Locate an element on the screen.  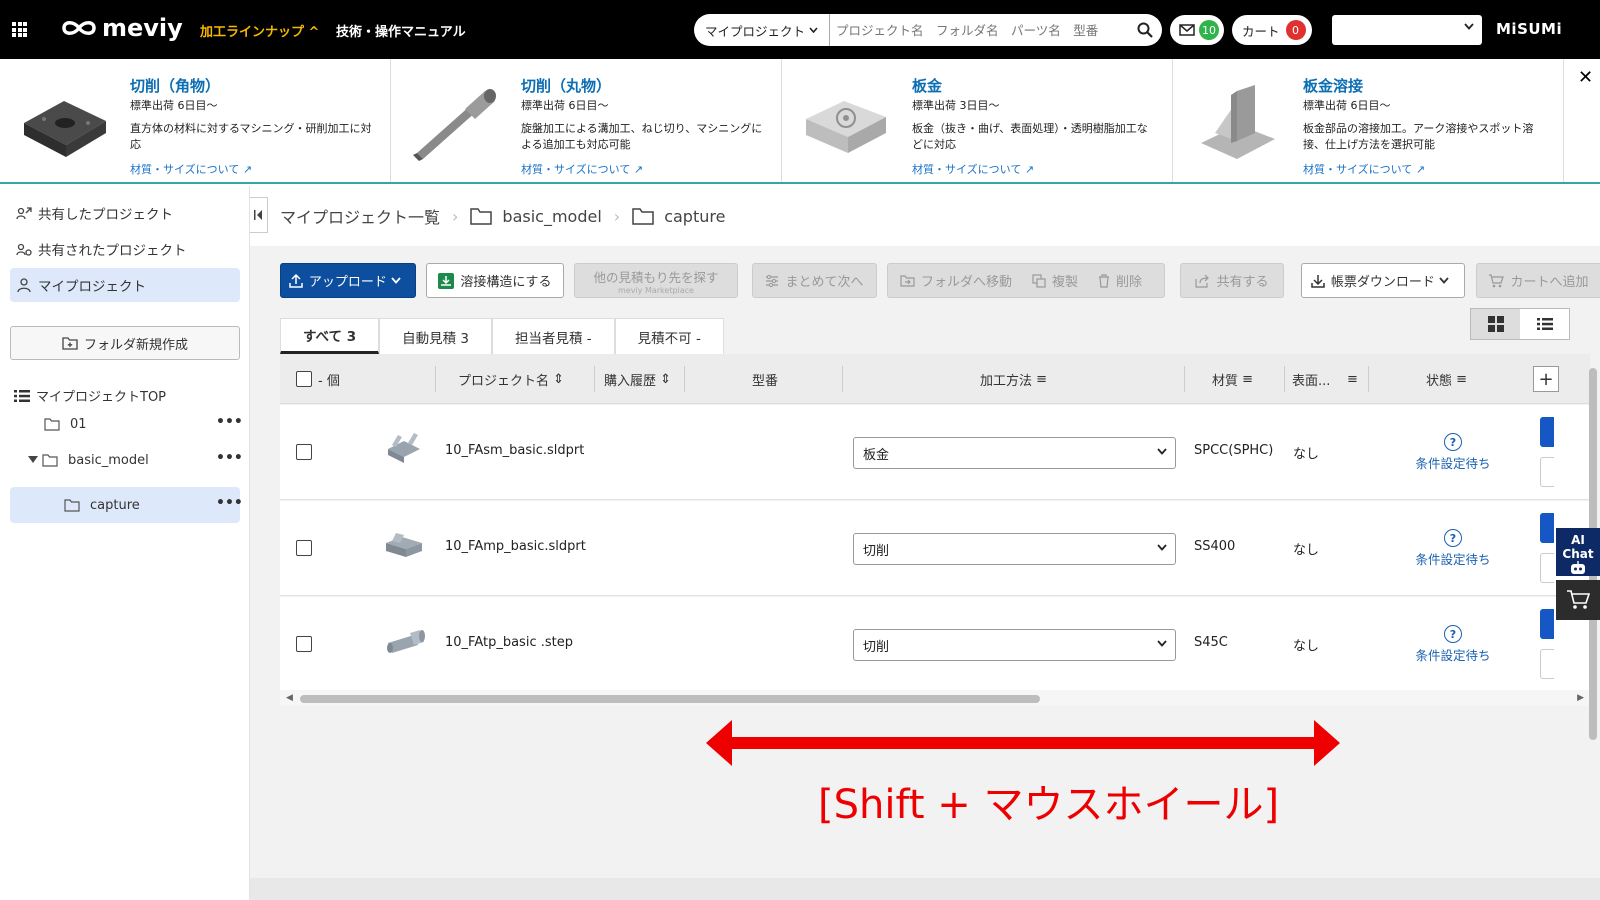
weld-structure-button: 溶接構造にする is located at coordinates (495, 280).